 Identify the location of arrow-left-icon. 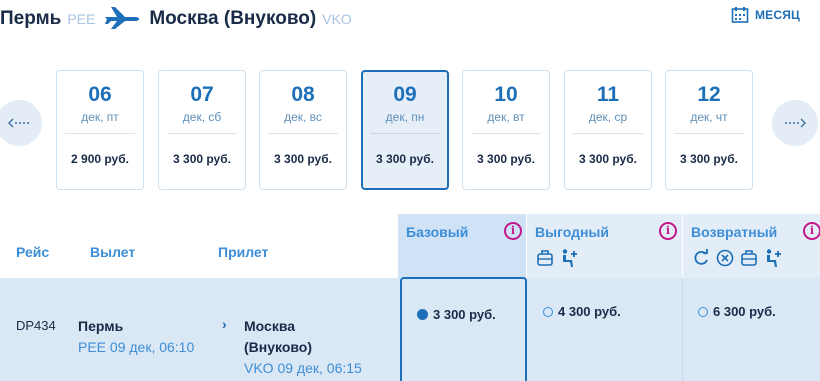
(18, 123).